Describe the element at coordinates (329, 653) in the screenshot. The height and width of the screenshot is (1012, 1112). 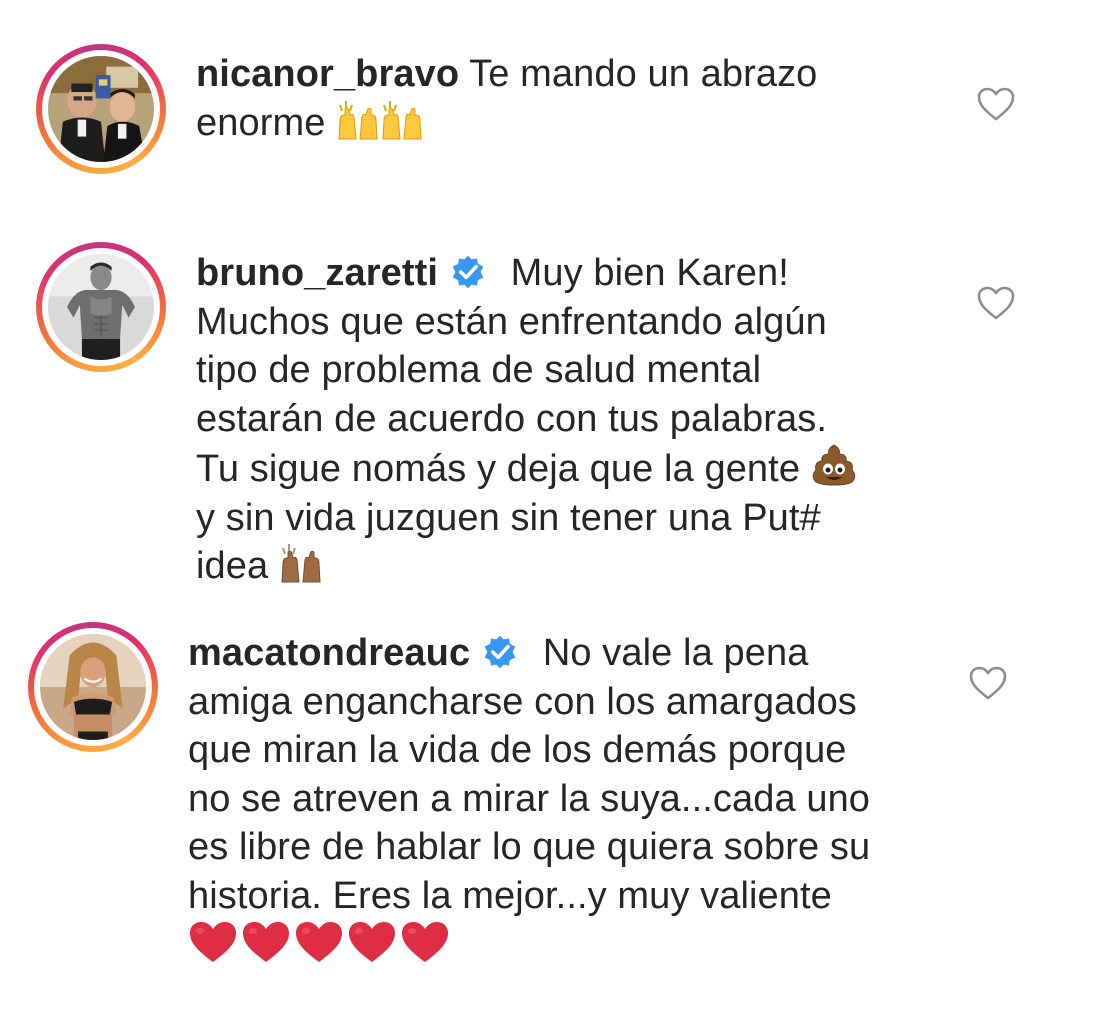
I see `comment-username: macatondreauc` at that location.